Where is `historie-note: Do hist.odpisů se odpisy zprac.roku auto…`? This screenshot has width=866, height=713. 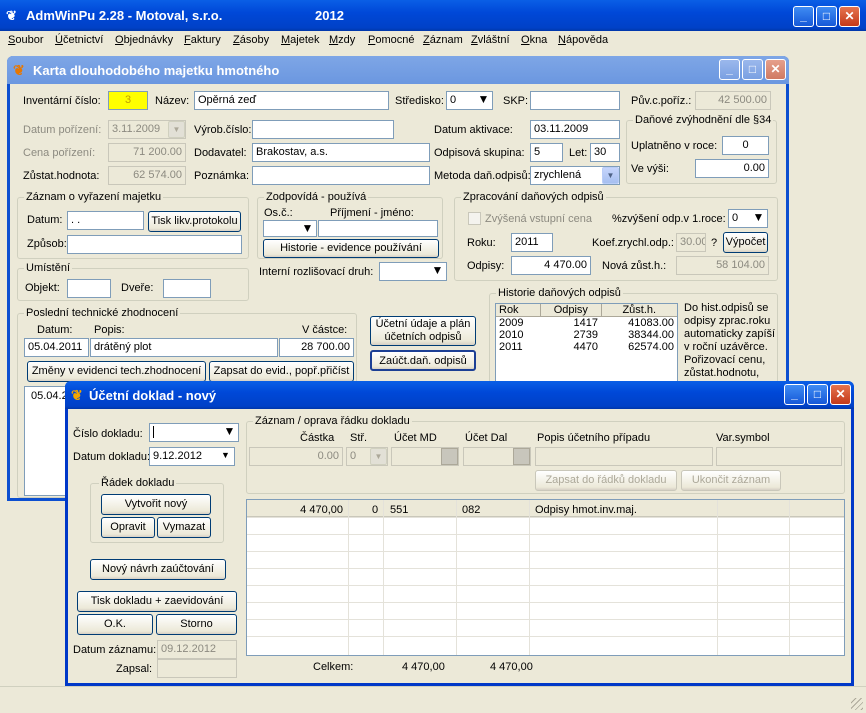
historie-note: Do hist.odpisů se odpisy zprac.roku auto… is located at coordinates (730, 340).